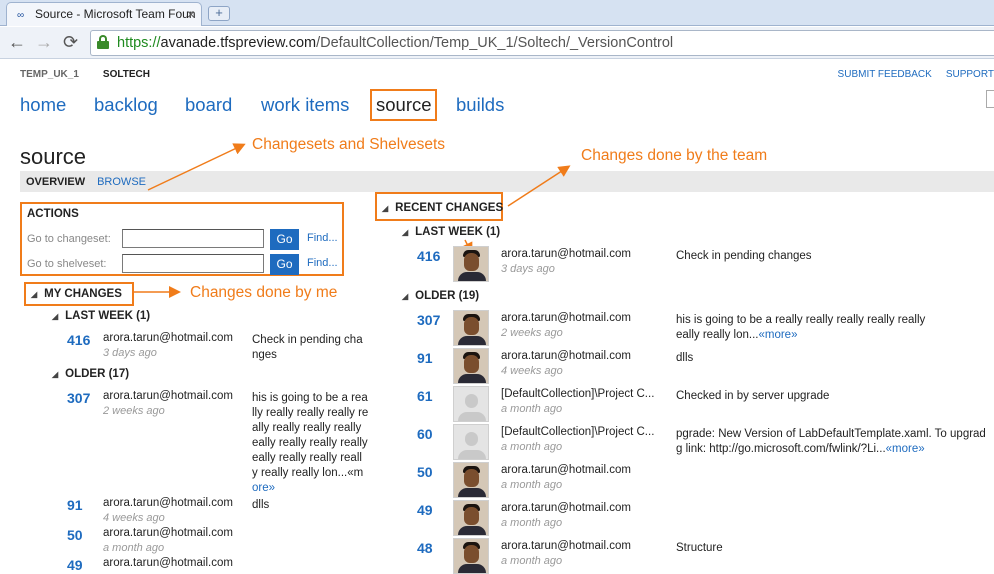 This screenshot has height=574, width=994. What do you see at coordinates (970, 74) in the screenshot?
I see `support-link: SUPPORT` at bounding box center [970, 74].